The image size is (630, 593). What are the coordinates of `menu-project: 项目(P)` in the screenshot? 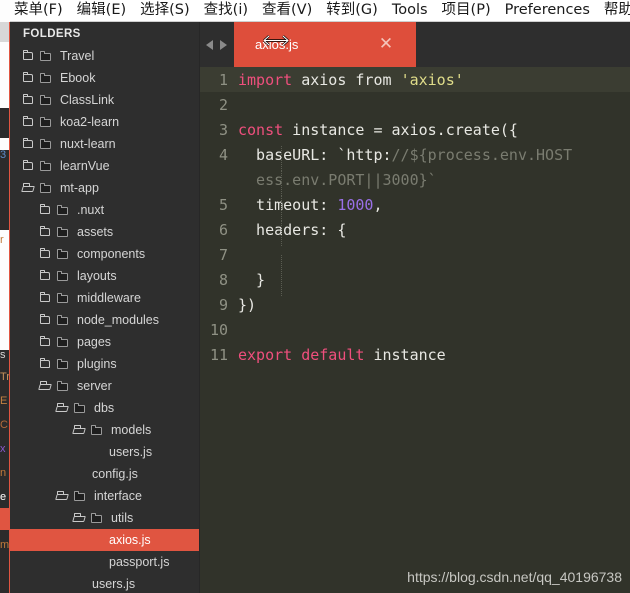 It's located at (466, 10).